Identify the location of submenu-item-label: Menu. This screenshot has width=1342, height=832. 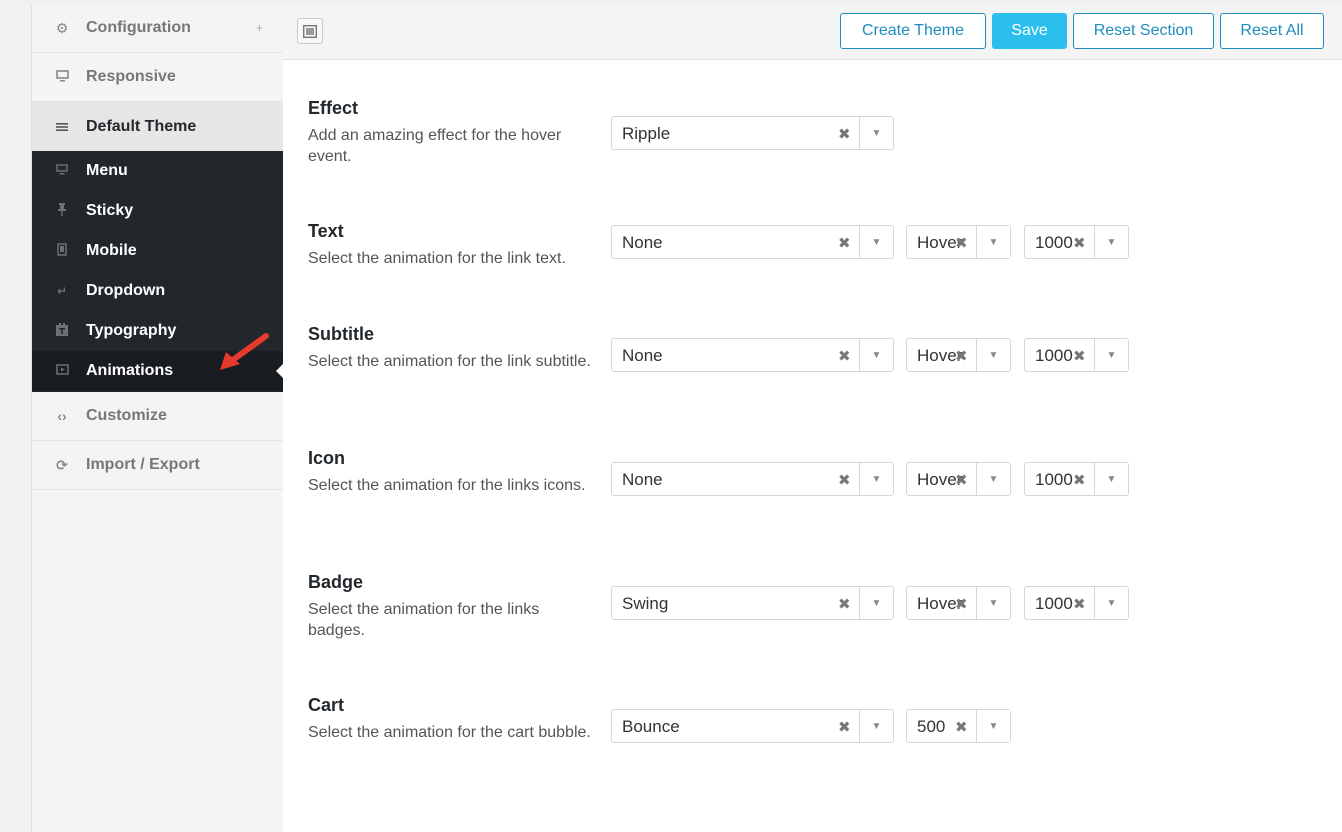
(107, 170).